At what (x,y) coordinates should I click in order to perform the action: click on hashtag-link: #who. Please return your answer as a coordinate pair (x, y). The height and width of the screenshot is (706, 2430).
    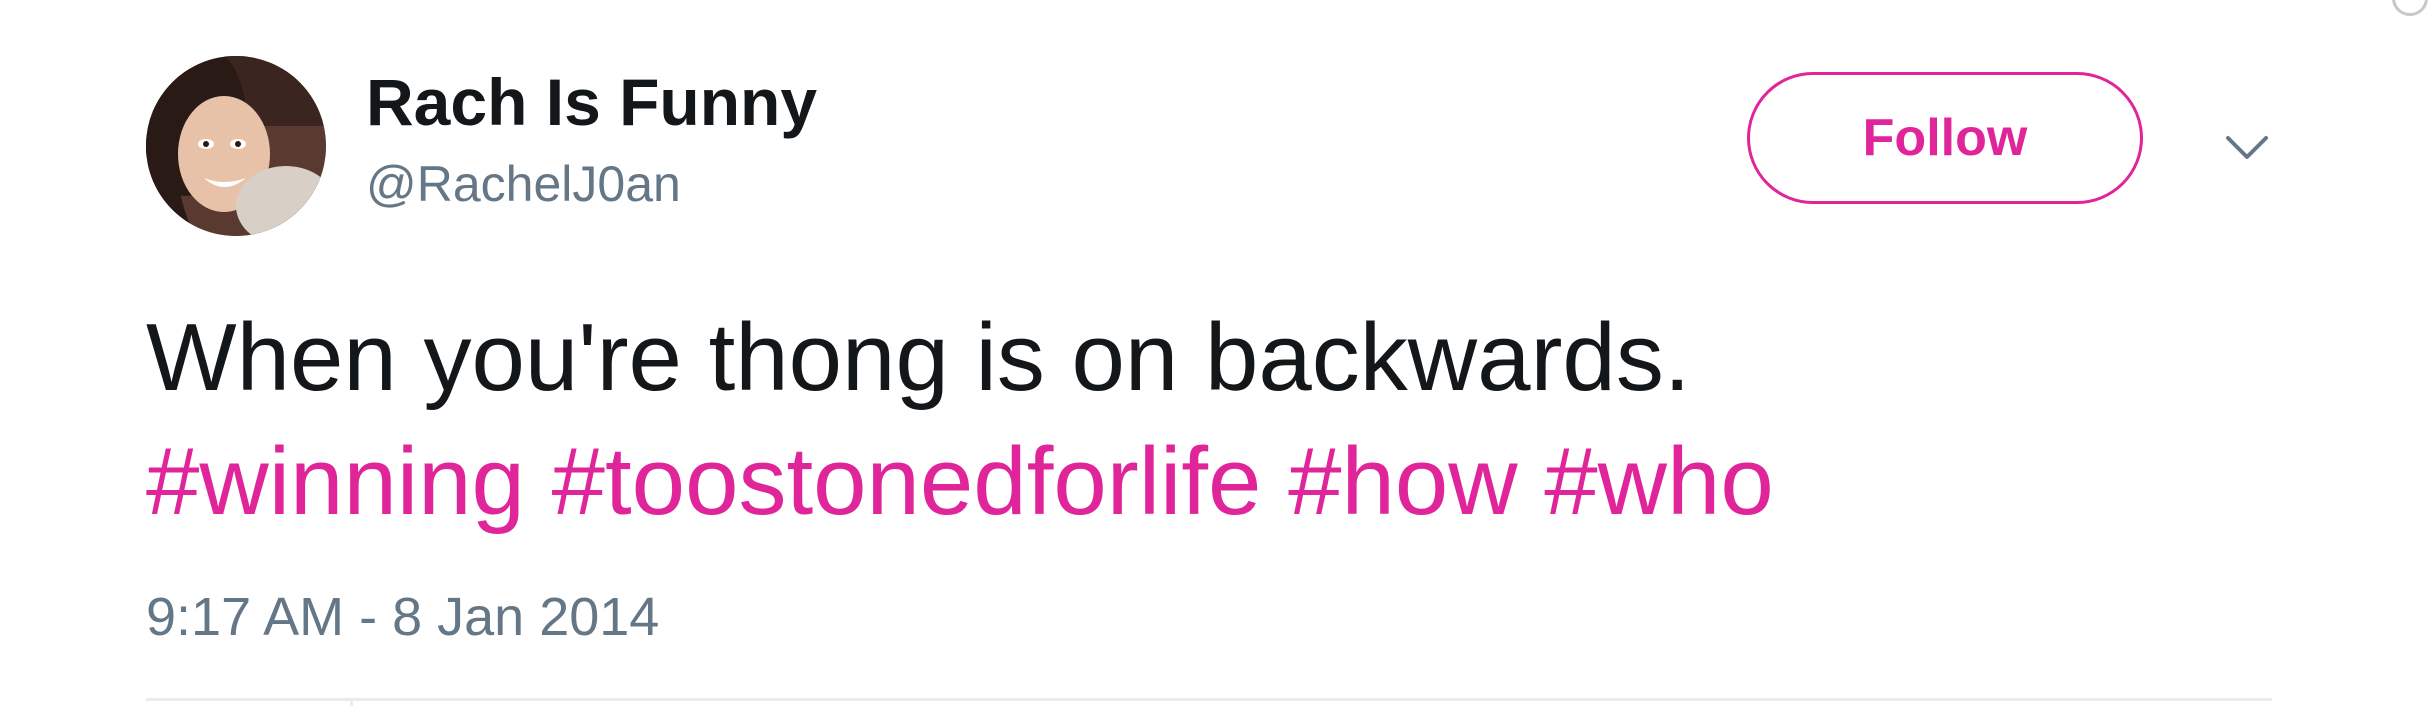
    Looking at the image, I should click on (1659, 481).